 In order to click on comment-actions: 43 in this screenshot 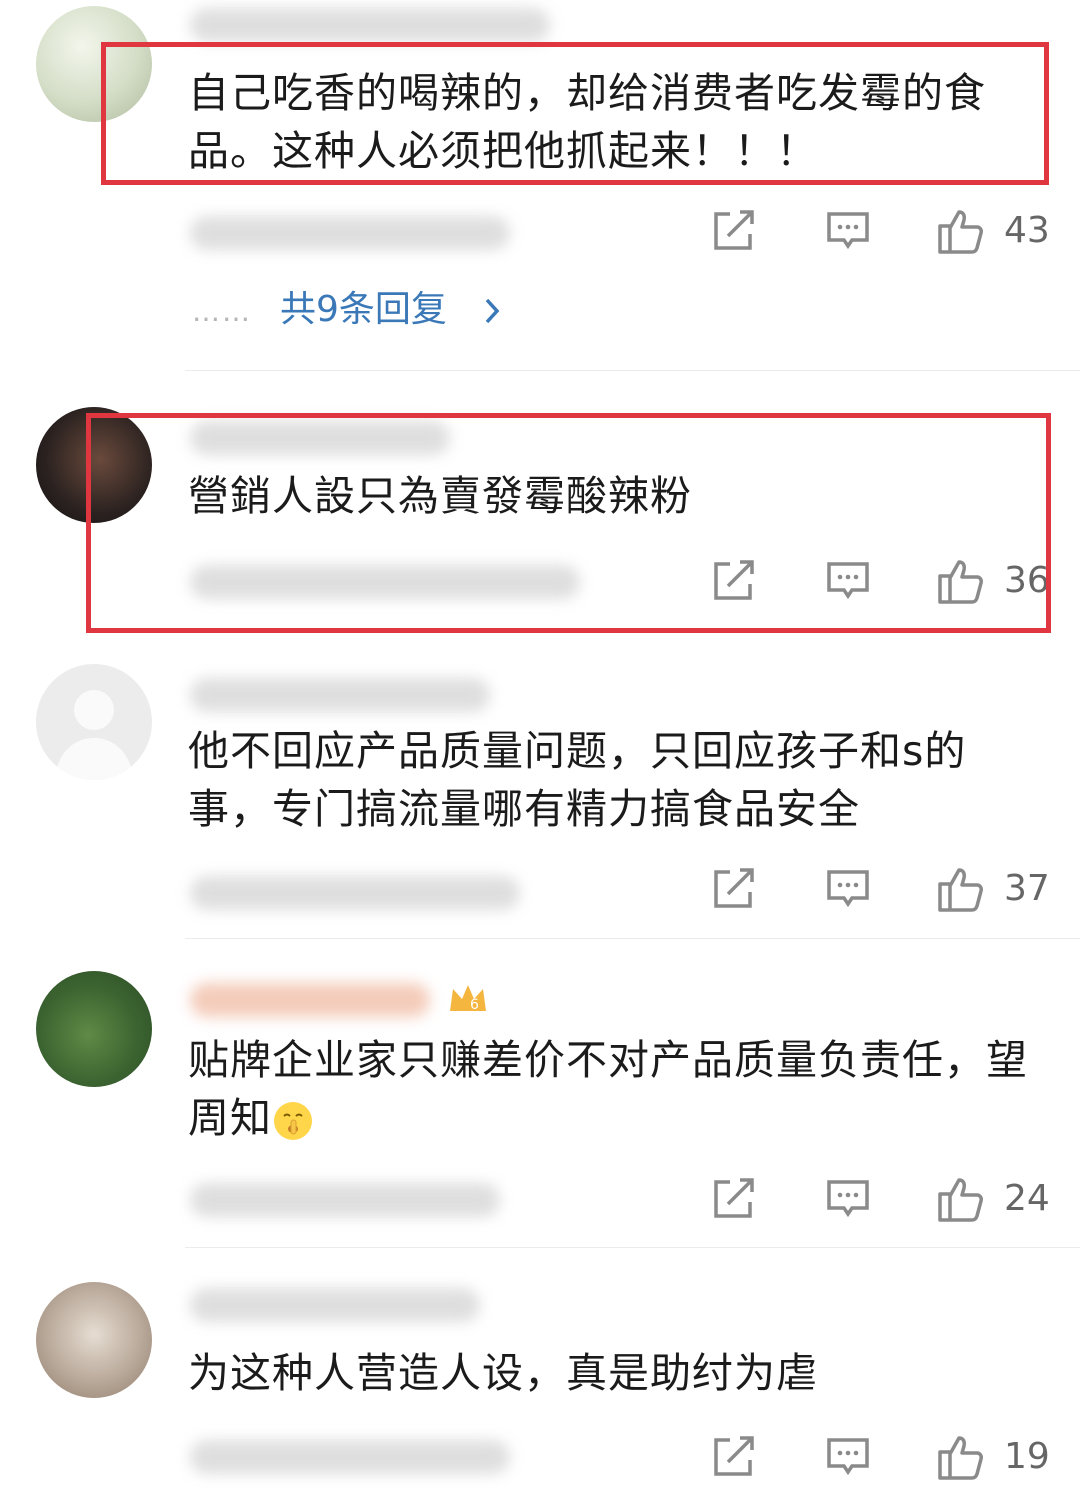, I will do `click(540, 231)`.